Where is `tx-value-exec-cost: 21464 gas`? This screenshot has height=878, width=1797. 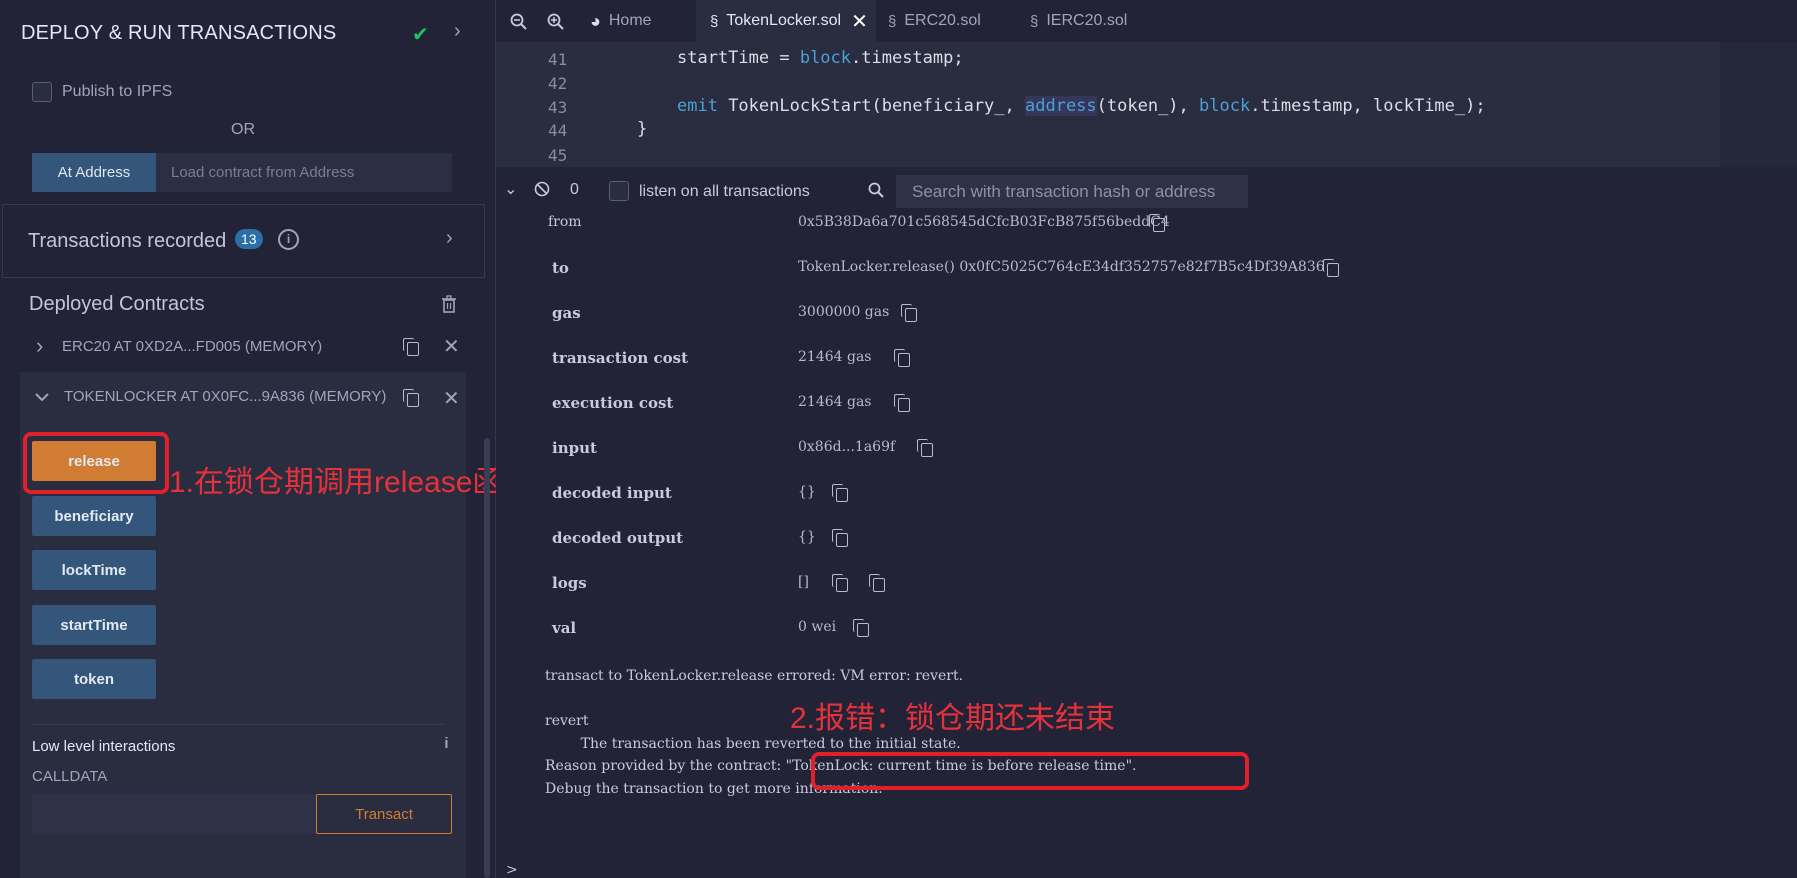
tx-value-exec-cost: 21464 gas is located at coordinates (835, 402).